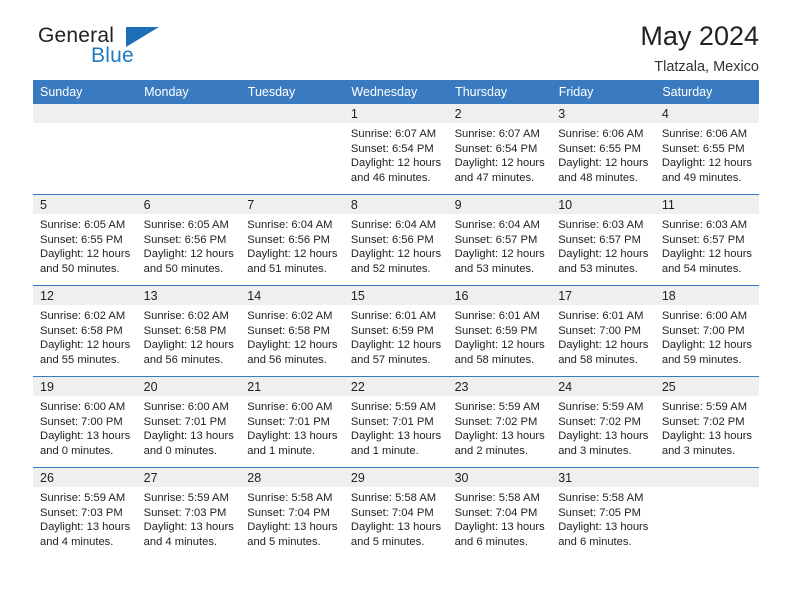 The width and height of the screenshot is (792, 612). Describe the element at coordinates (288, 239) in the screenshot. I see `sunset-text: Sunset: 6:56 PM` at that location.